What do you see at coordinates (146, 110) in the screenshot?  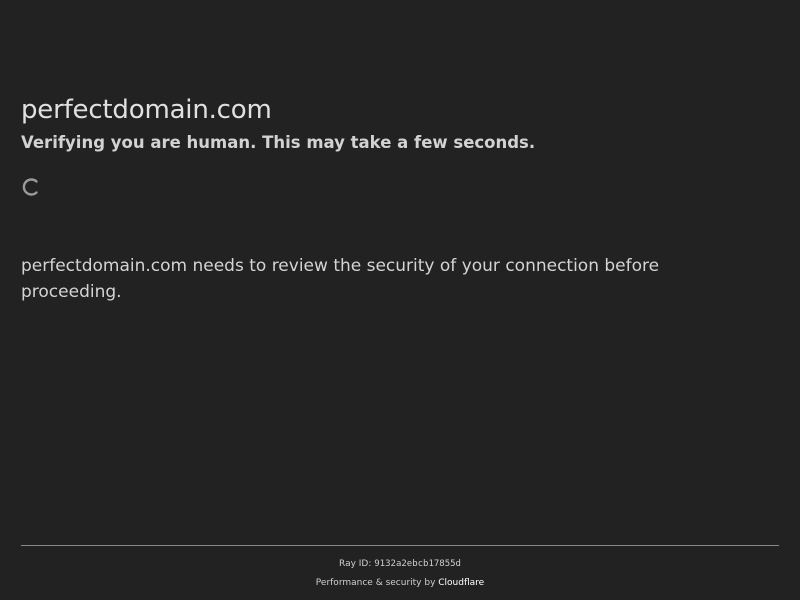 I see `site-title: perfectdomain.com` at bounding box center [146, 110].